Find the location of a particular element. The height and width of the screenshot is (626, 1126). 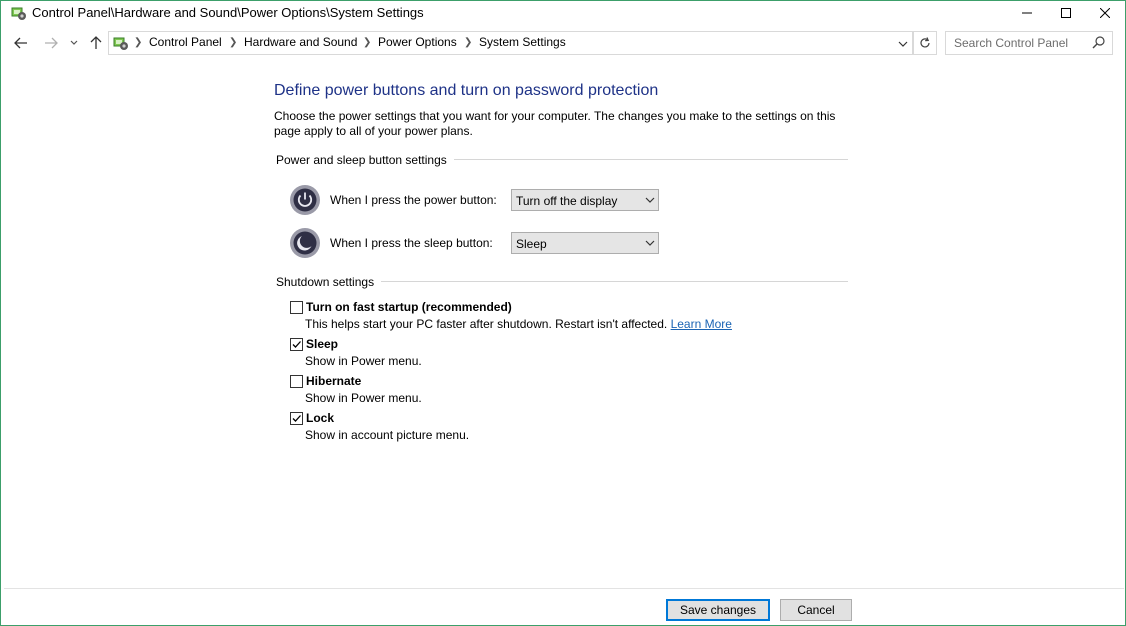

breadcrumb-system-settings: System Settings is located at coordinates (522, 42).